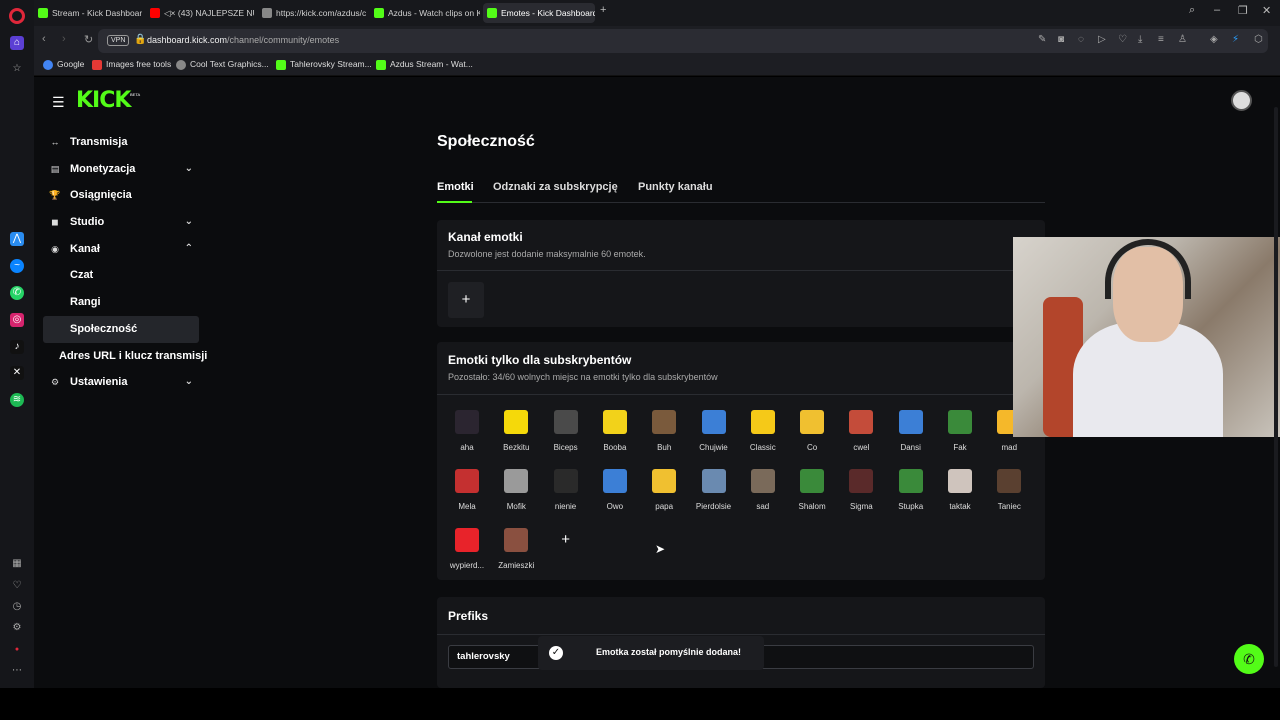  What do you see at coordinates (467, 495) in the screenshot?
I see `emote-item: Mela` at bounding box center [467, 495].